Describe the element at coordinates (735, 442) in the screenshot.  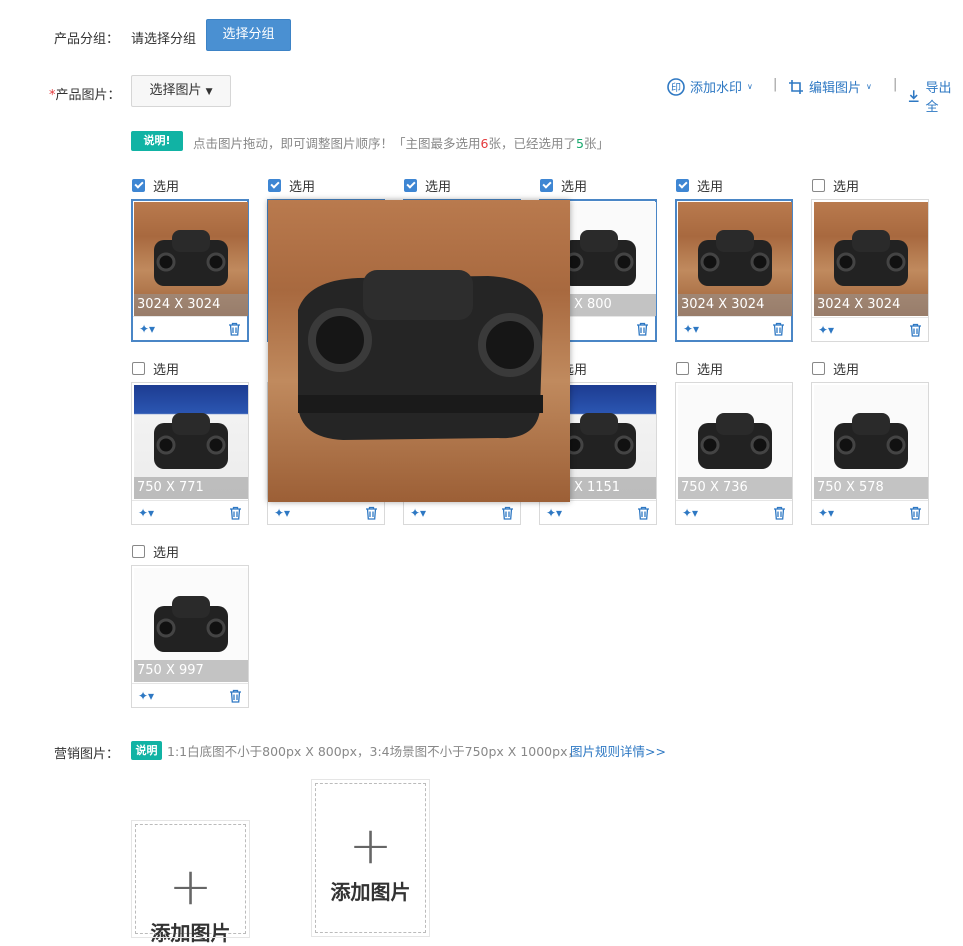
I see `product-thumbnail: 750 X 736` at that location.